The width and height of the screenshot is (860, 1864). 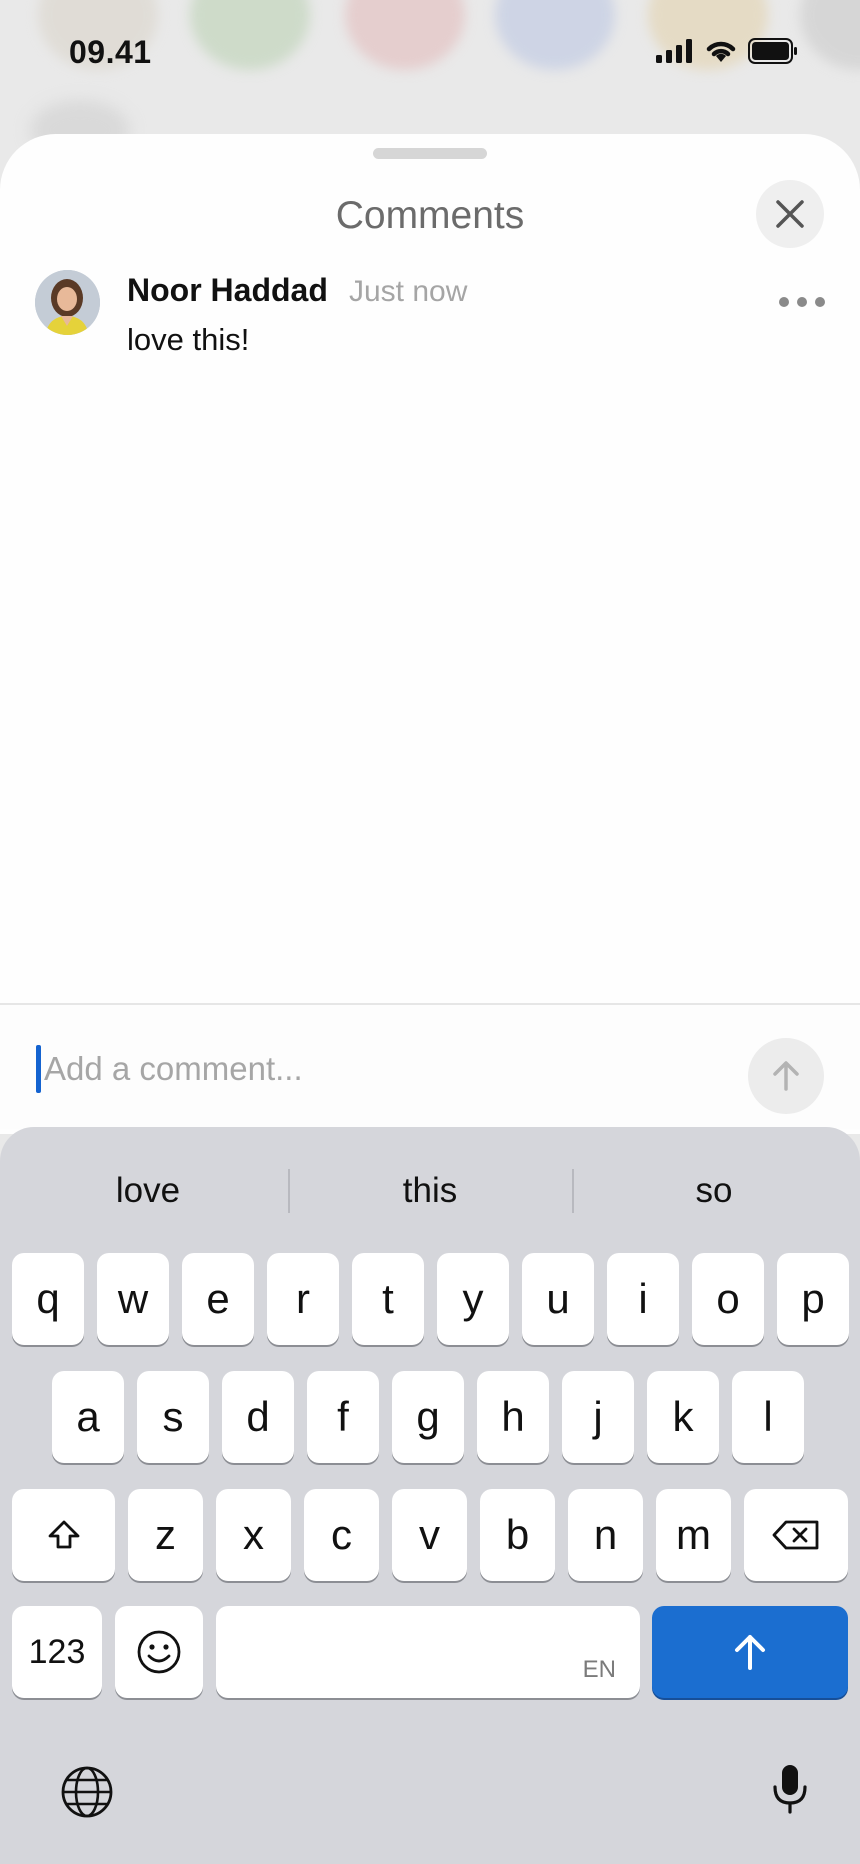 What do you see at coordinates (428, 1652) in the screenshot?
I see `space-key: EN` at bounding box center [428, 1652].